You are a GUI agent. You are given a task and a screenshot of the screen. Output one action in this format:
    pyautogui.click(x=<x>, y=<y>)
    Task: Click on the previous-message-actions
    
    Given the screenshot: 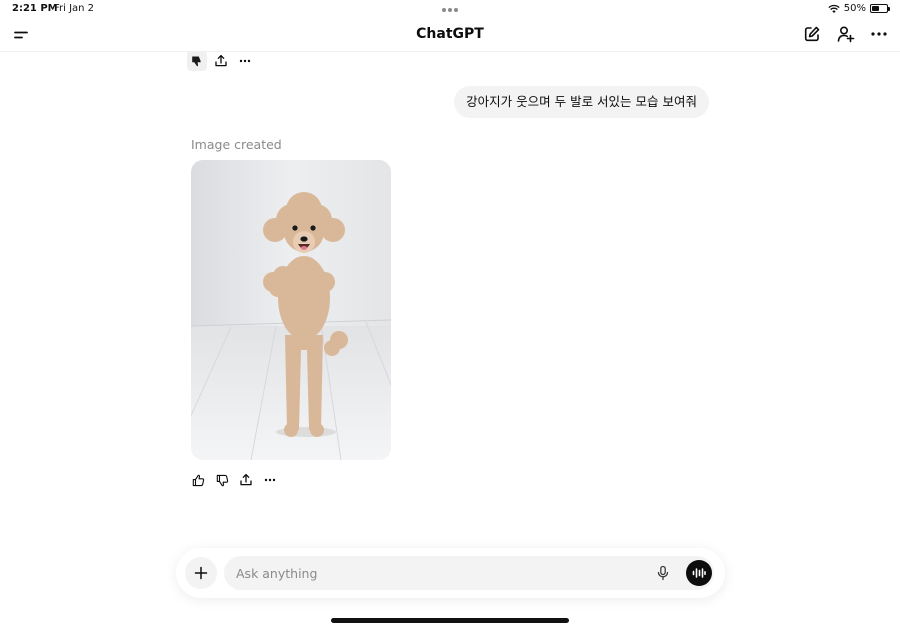 What is the action you would take?
    pyautogui.click(x=221, y=61)
    